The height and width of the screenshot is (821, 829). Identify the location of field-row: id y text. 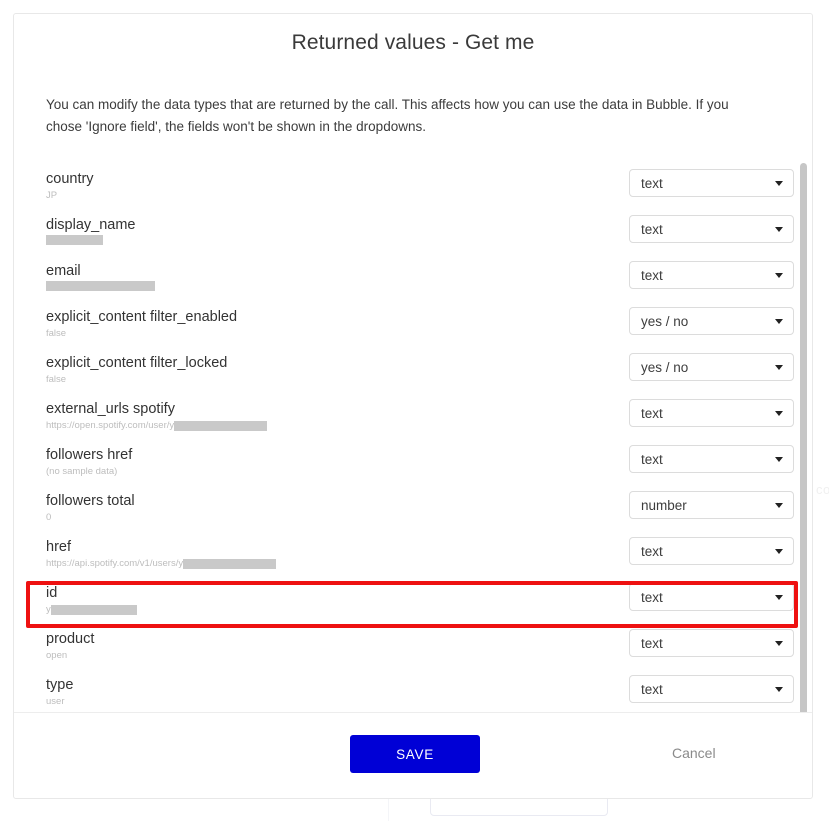
(413, 605).